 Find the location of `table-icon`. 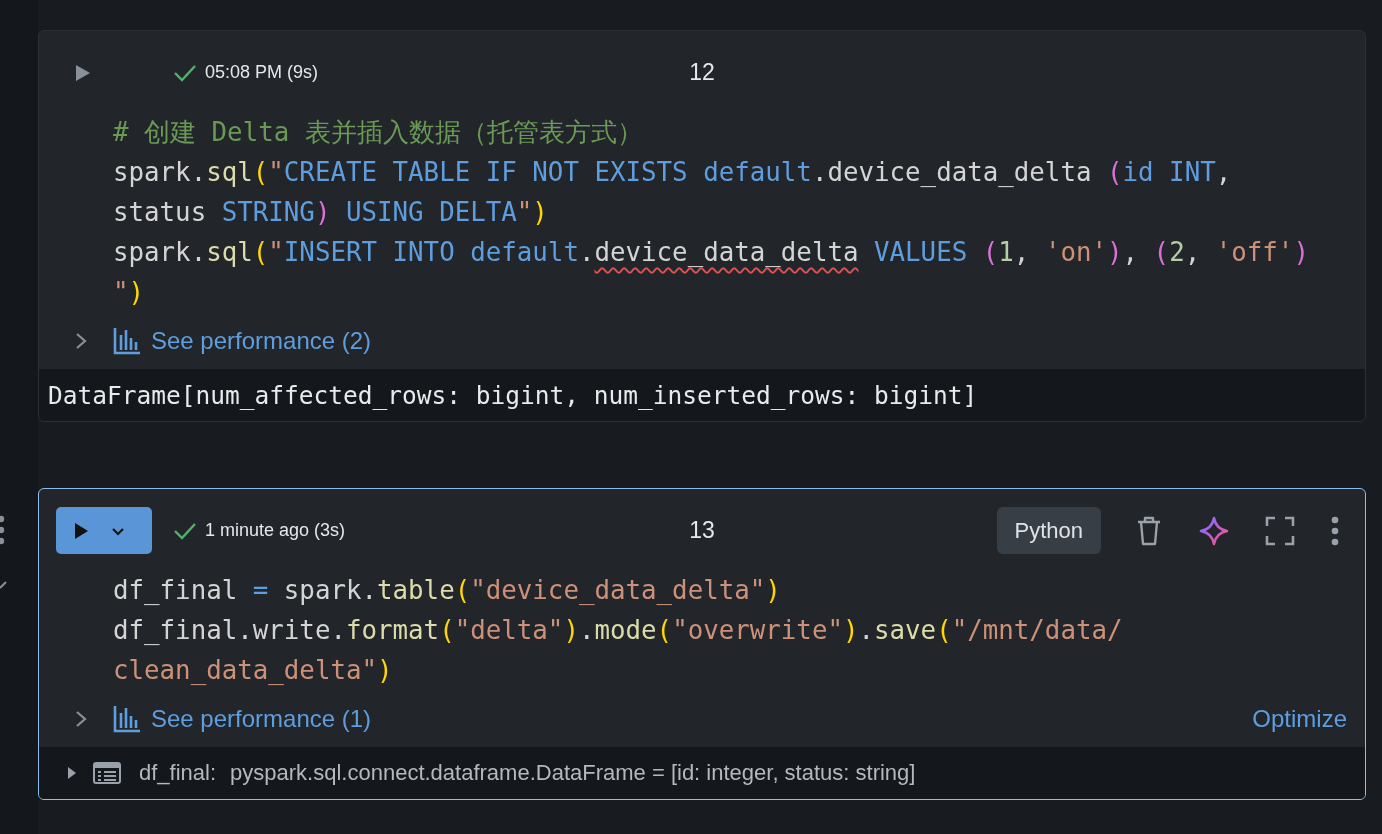

table-icon is located at coordinates (107, 773).